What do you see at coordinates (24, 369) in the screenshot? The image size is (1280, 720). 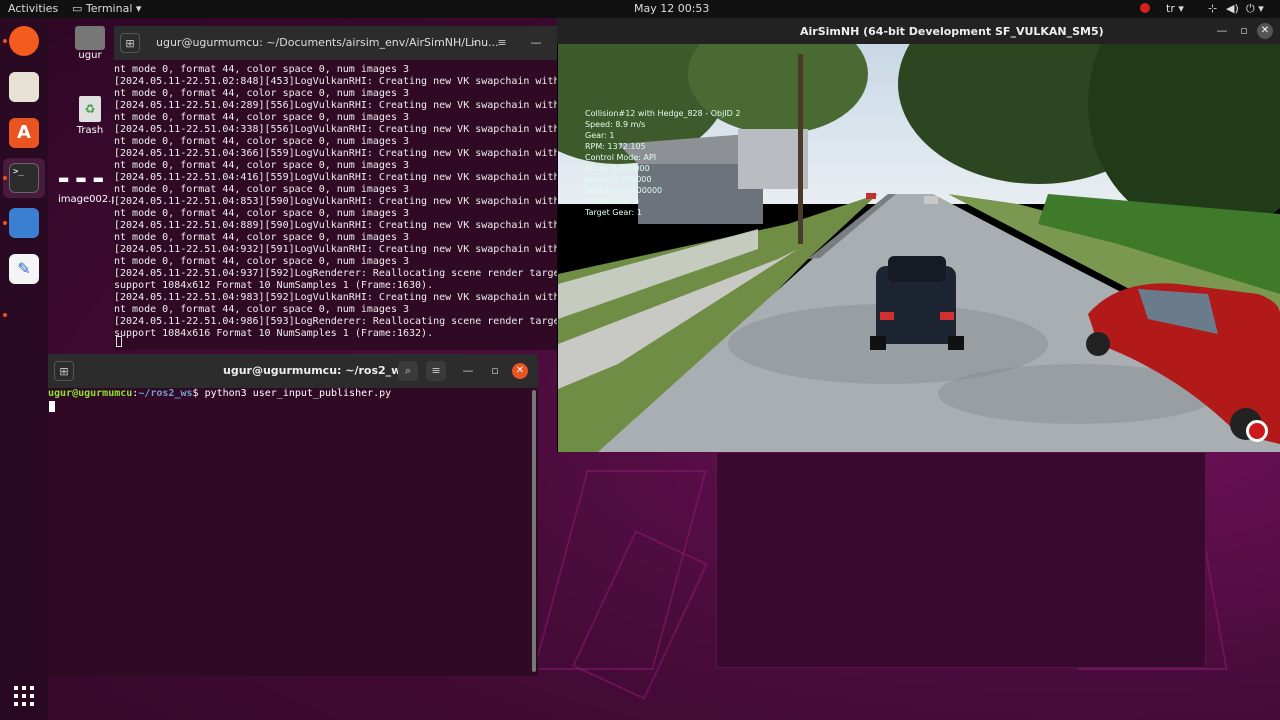 I see `dock: A >_ ✎` at bounding box center [24, 369].